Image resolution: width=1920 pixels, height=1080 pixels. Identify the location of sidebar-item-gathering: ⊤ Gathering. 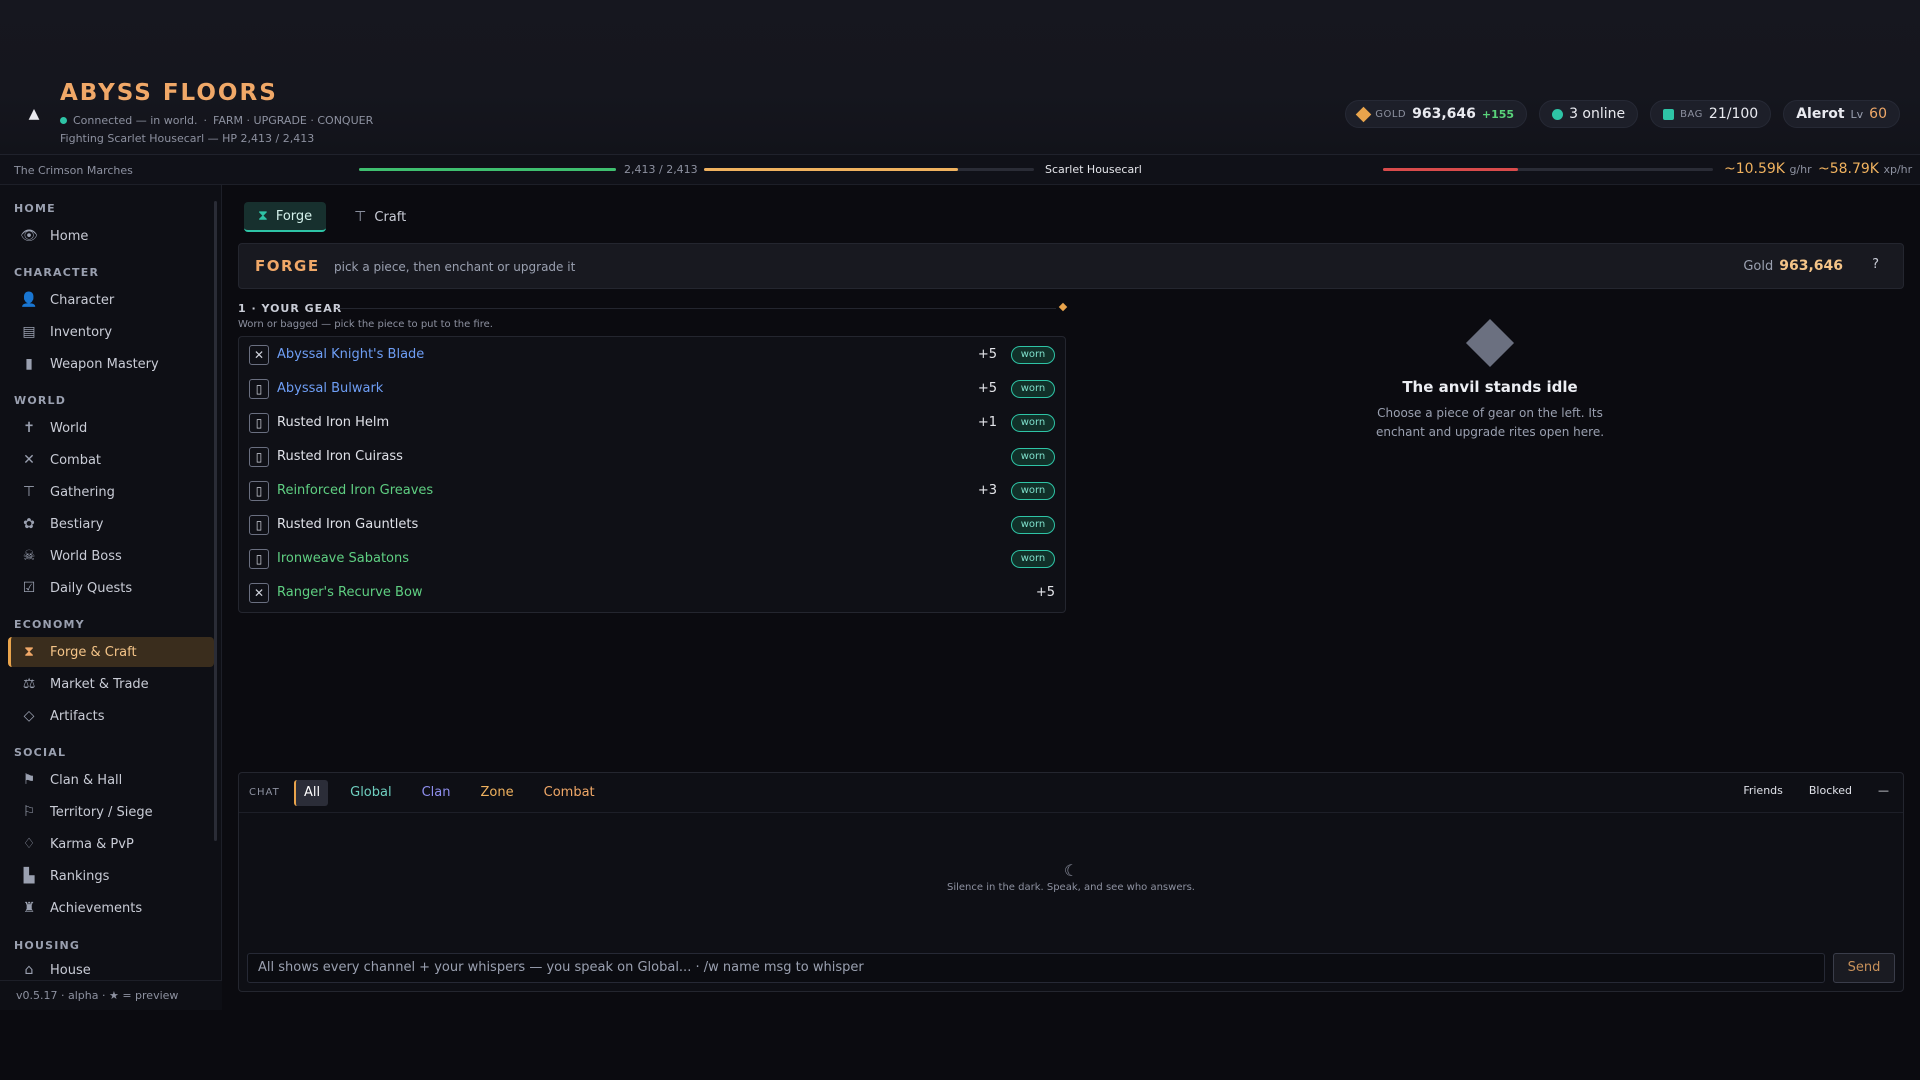
(111, 492).